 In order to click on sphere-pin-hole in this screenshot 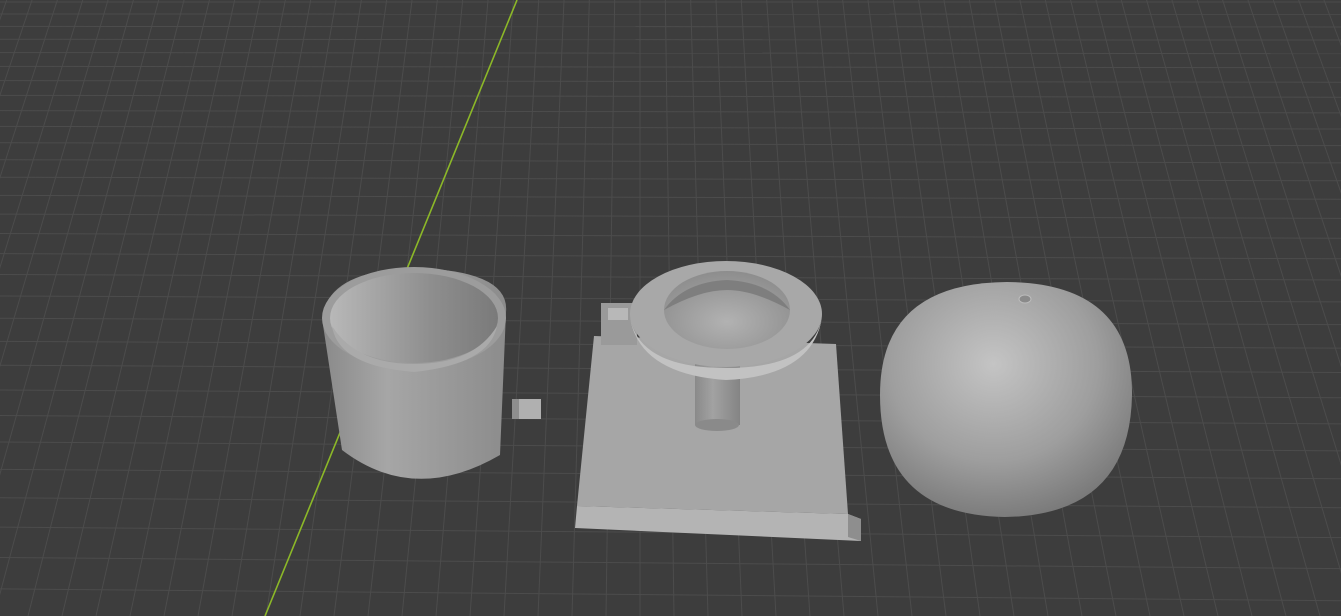, I will do `click(1025, 299)`.